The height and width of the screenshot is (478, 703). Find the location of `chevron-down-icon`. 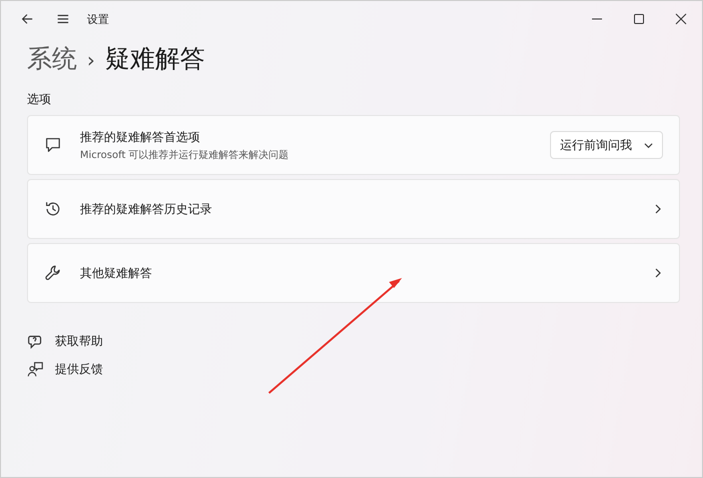

chevron-down-icon is located at coordinates (648, 145).